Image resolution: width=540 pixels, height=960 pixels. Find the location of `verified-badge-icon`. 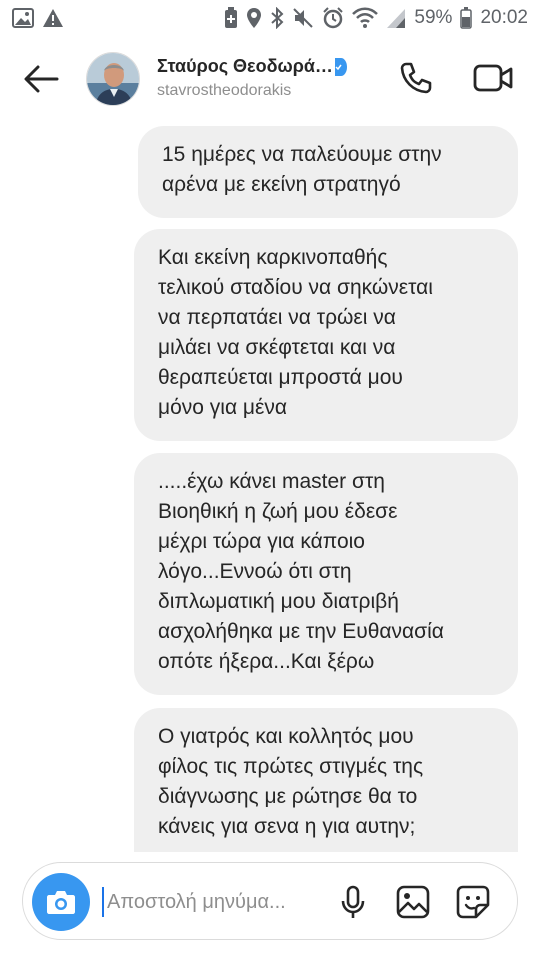

verified-badge-icon is located at coordinates (340, 66).